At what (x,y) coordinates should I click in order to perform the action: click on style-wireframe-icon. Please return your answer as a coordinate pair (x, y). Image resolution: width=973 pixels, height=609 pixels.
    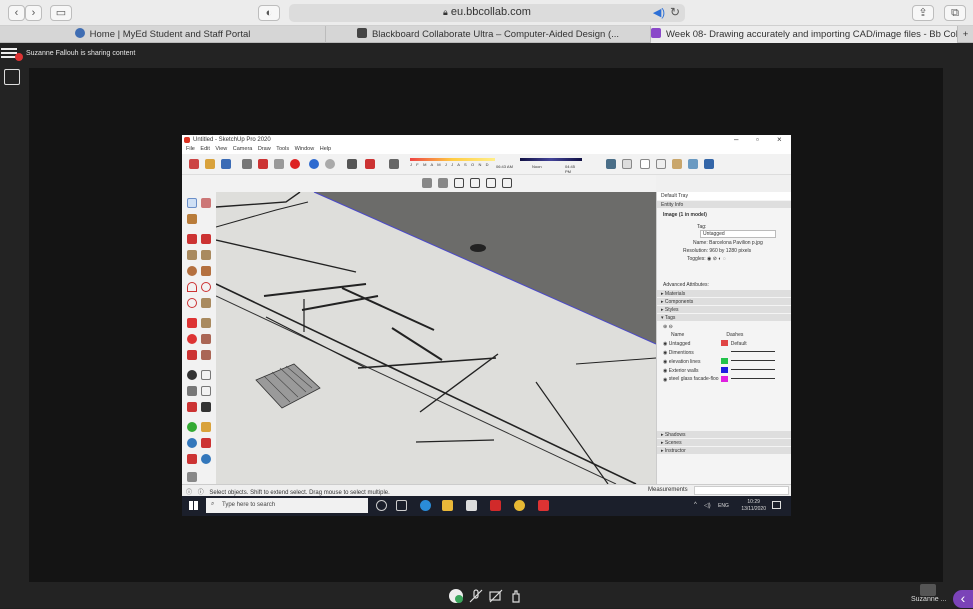
    Looking at the image, I should click on (645, 164).